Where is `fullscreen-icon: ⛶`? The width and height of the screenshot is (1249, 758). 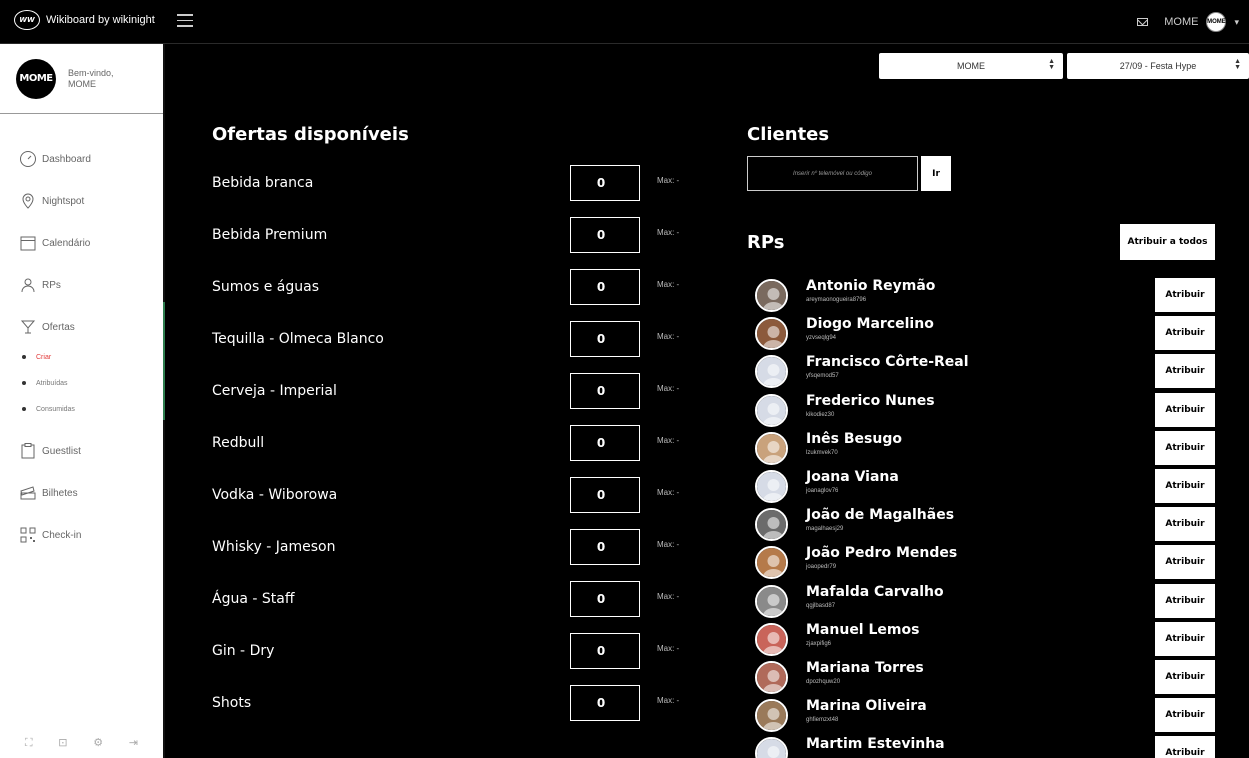
fullscreen-icon: ⛶ is located at coordinates (29, 743).